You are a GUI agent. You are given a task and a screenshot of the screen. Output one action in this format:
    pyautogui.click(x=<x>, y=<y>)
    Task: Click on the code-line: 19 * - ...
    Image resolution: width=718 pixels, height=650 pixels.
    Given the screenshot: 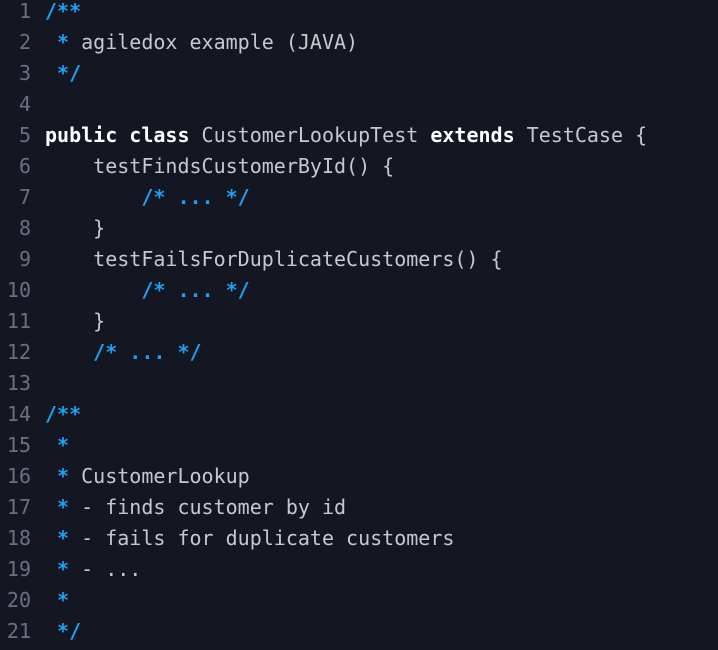 What is the action you would take?
    pyautogui.click(x=70, y=569)
    